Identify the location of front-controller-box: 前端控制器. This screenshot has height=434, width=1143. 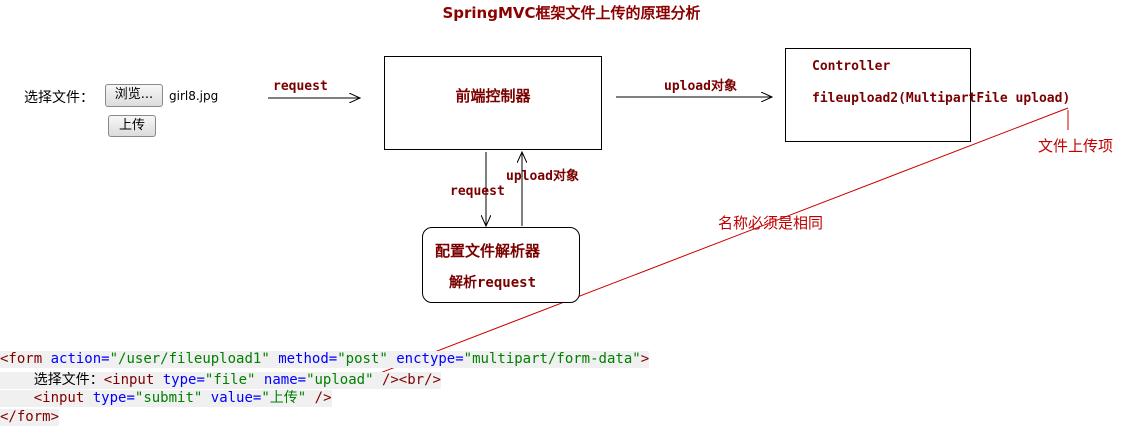
(493, 103).